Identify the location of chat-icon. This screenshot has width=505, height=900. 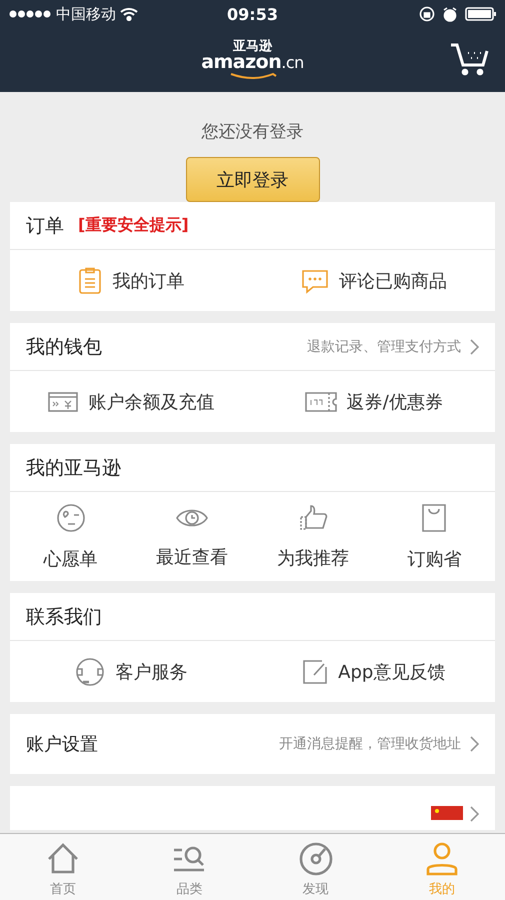
(314, 281).